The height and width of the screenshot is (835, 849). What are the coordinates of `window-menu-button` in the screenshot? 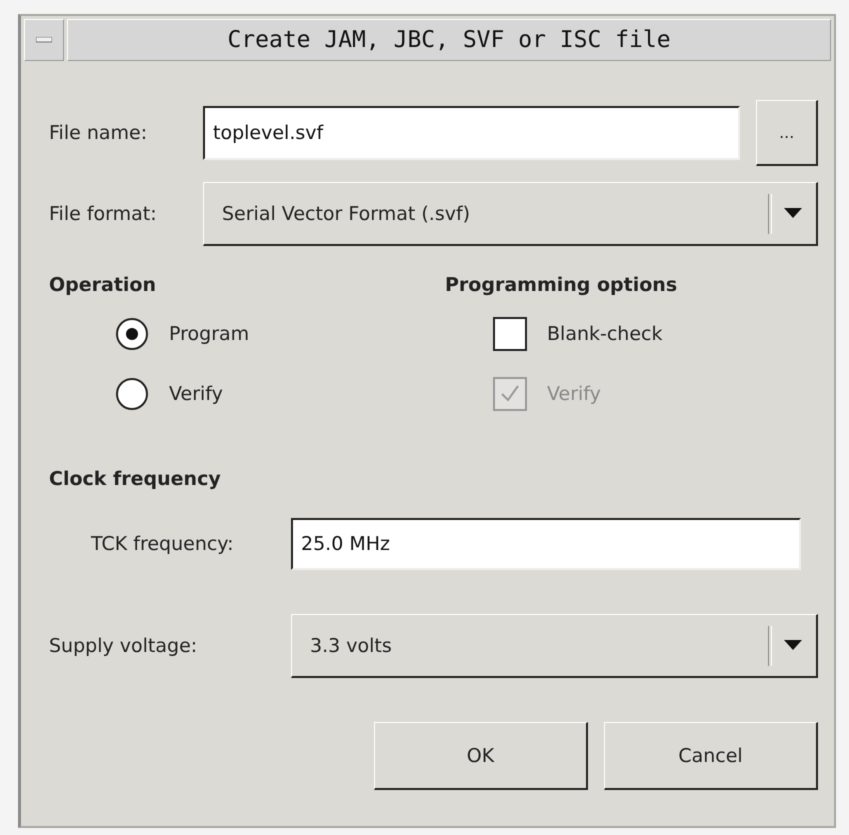 It's located at (44, 40).